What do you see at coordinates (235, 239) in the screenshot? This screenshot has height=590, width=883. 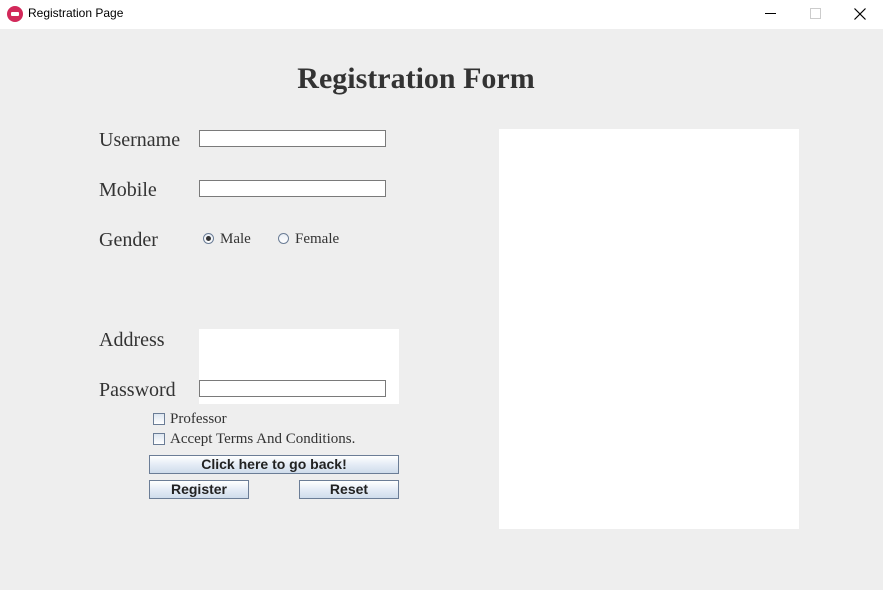 I see `male-radio-label: Male` at bounding box center [235, 239].